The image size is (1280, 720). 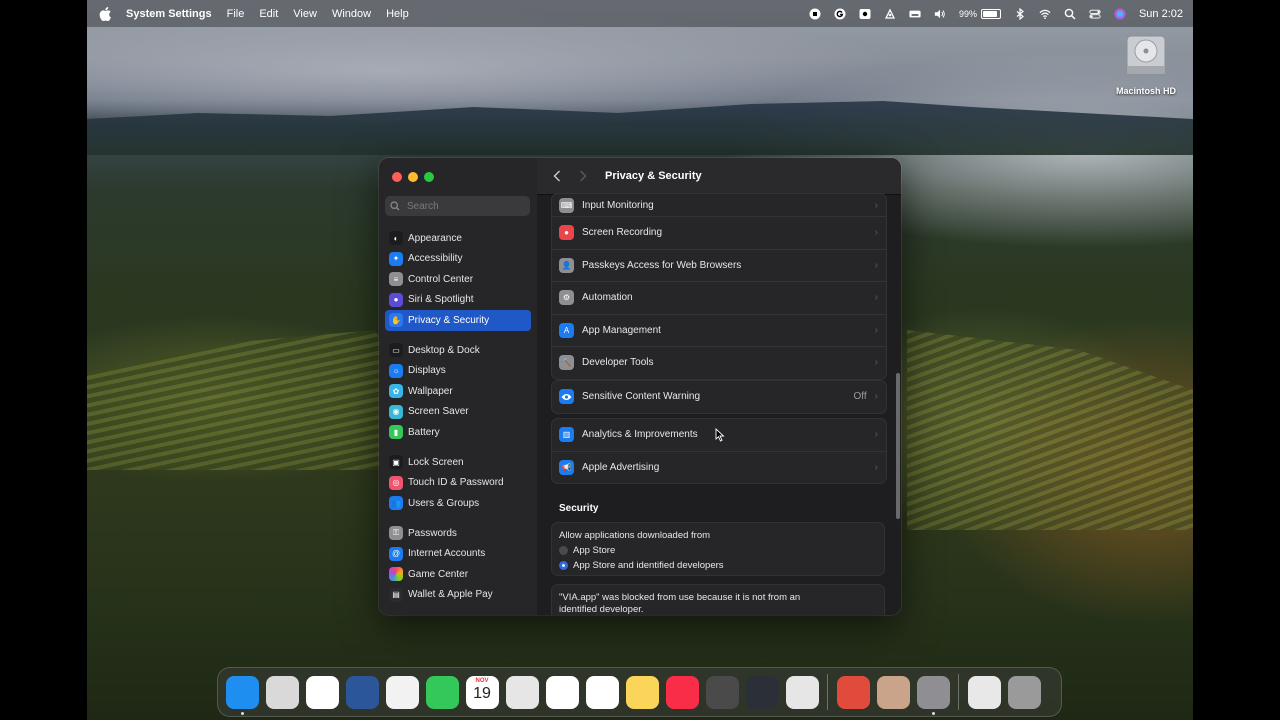 What do you see at coordinates (458, 391) in the screenshot?
I see `sidebar-item-wallpaper: ✿ Wallpaper` at bounding box center [458, 391].